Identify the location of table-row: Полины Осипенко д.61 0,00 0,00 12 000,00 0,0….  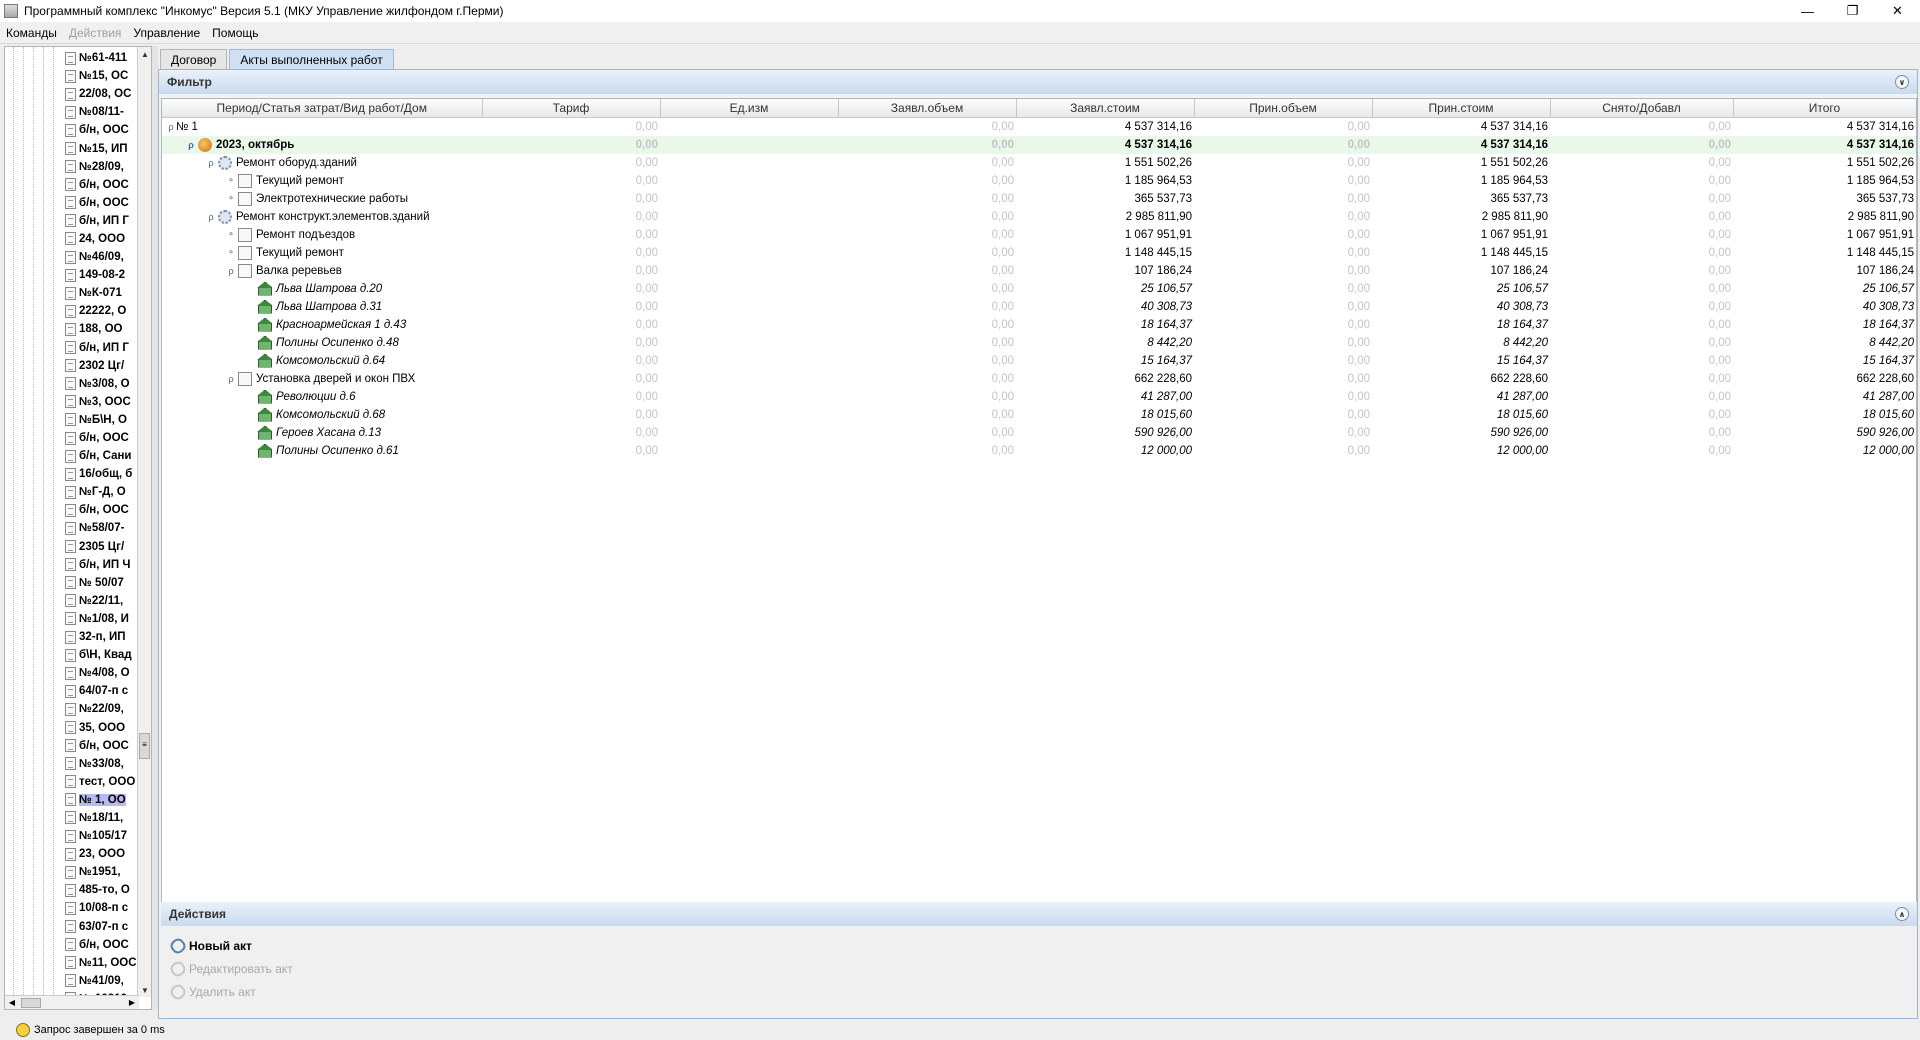
(1039, 451).